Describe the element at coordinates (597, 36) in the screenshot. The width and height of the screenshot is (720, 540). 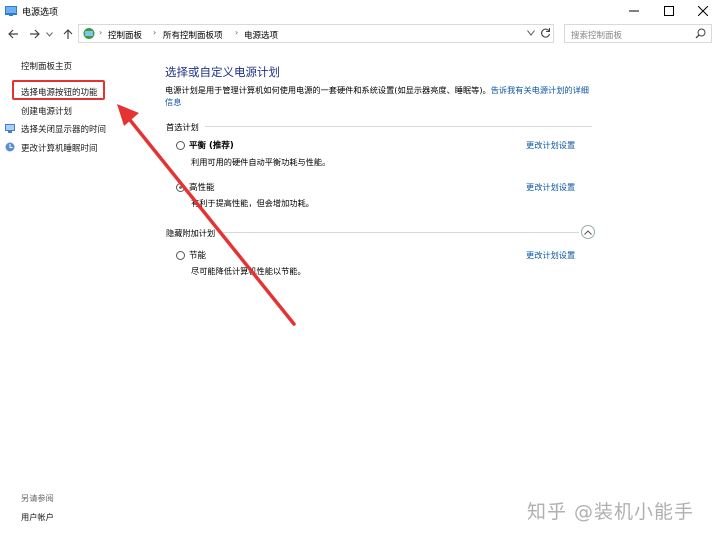
I see `search-placeholder: 搜索控制面板` at that location.